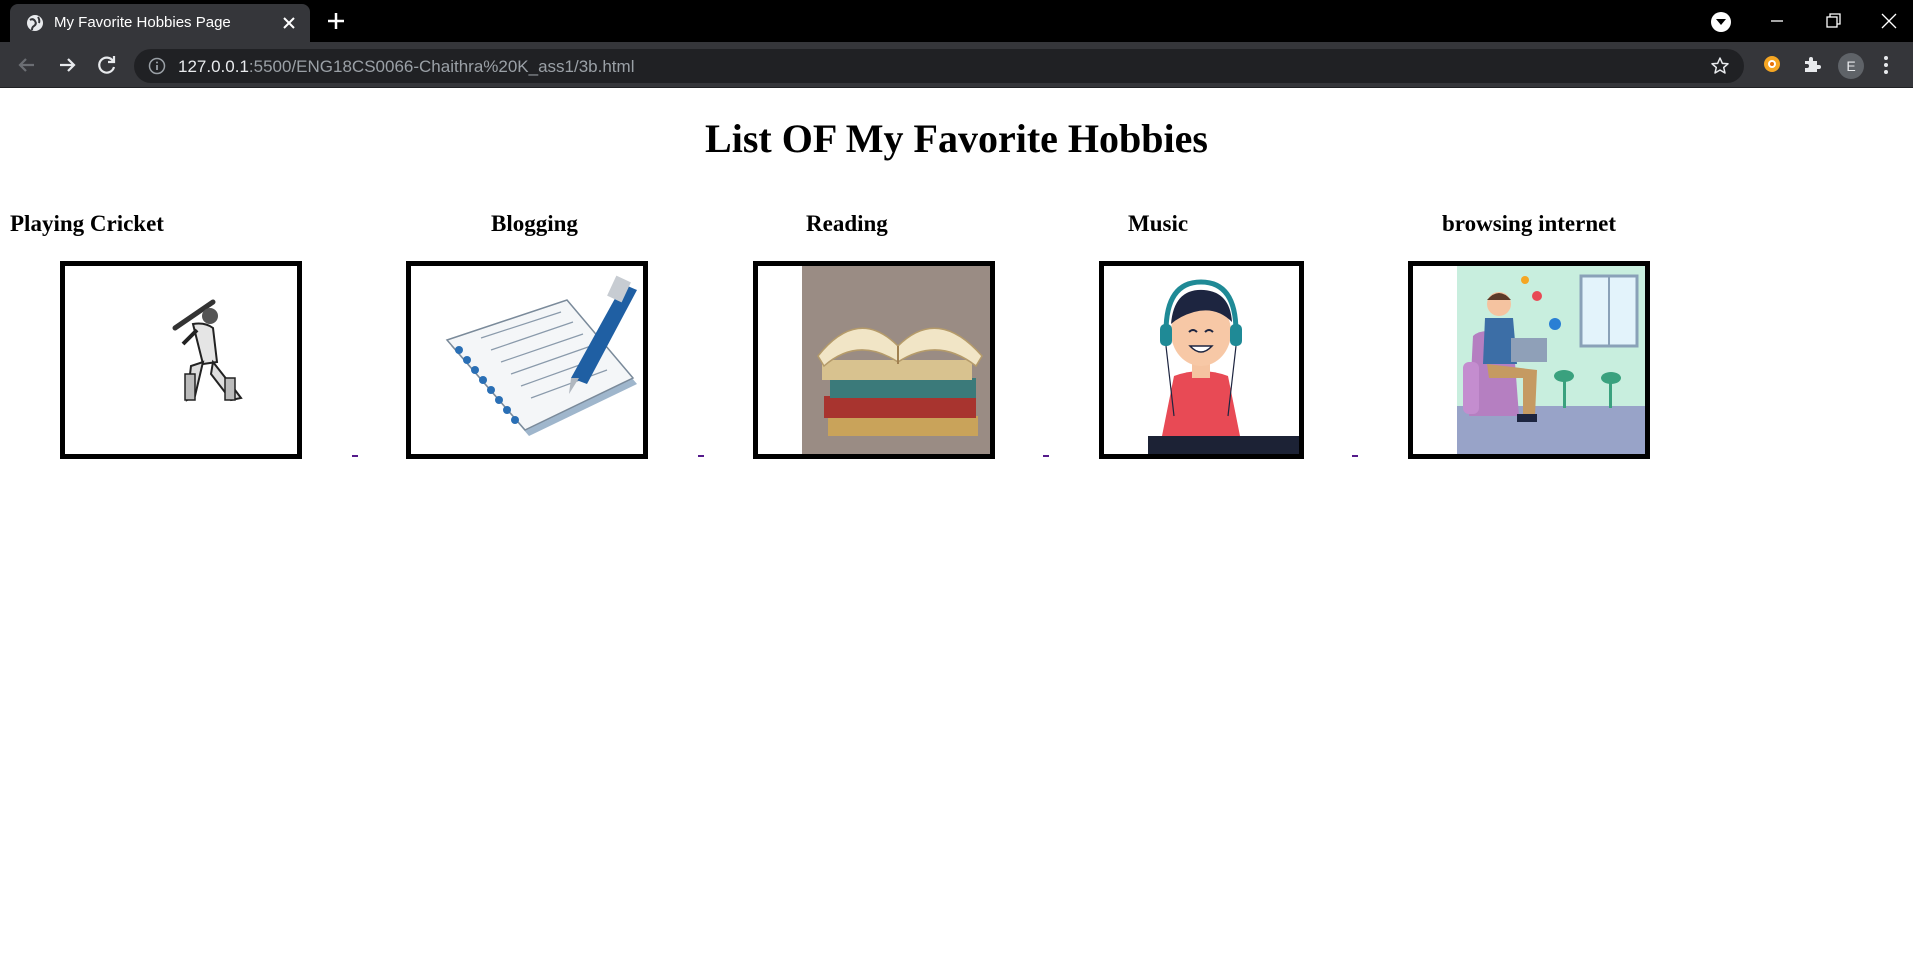  Describe the element at coordinates (1812, 64) in the screenshot. I see `puzzle-icon` at that location.